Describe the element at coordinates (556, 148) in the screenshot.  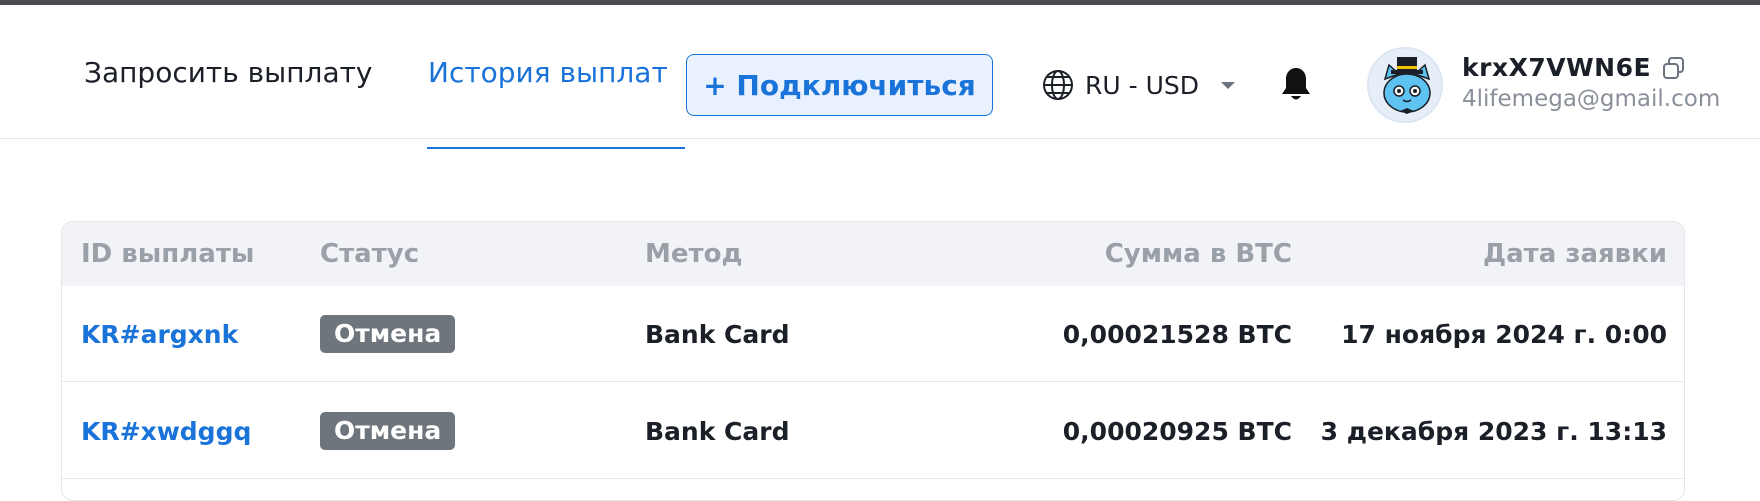
I see `active-tab-underline` at that location.